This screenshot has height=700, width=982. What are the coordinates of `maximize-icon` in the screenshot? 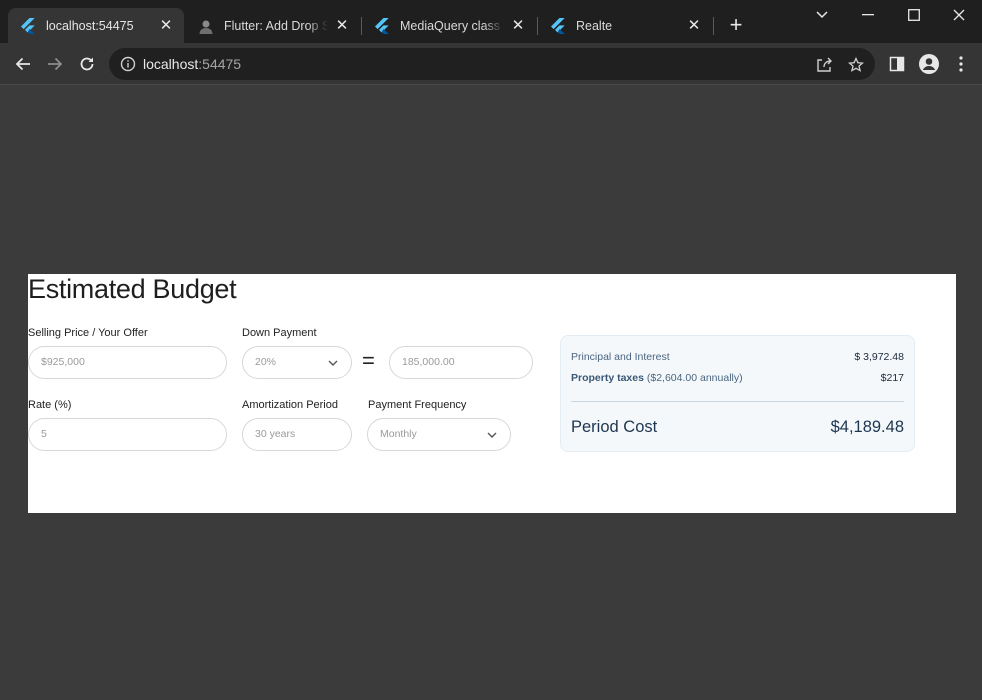 It's located at (914, 15).